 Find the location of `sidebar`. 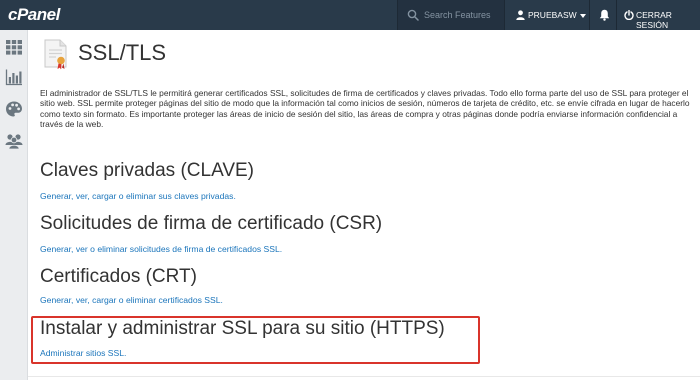

sidebar is located at coordinates (14, 205).